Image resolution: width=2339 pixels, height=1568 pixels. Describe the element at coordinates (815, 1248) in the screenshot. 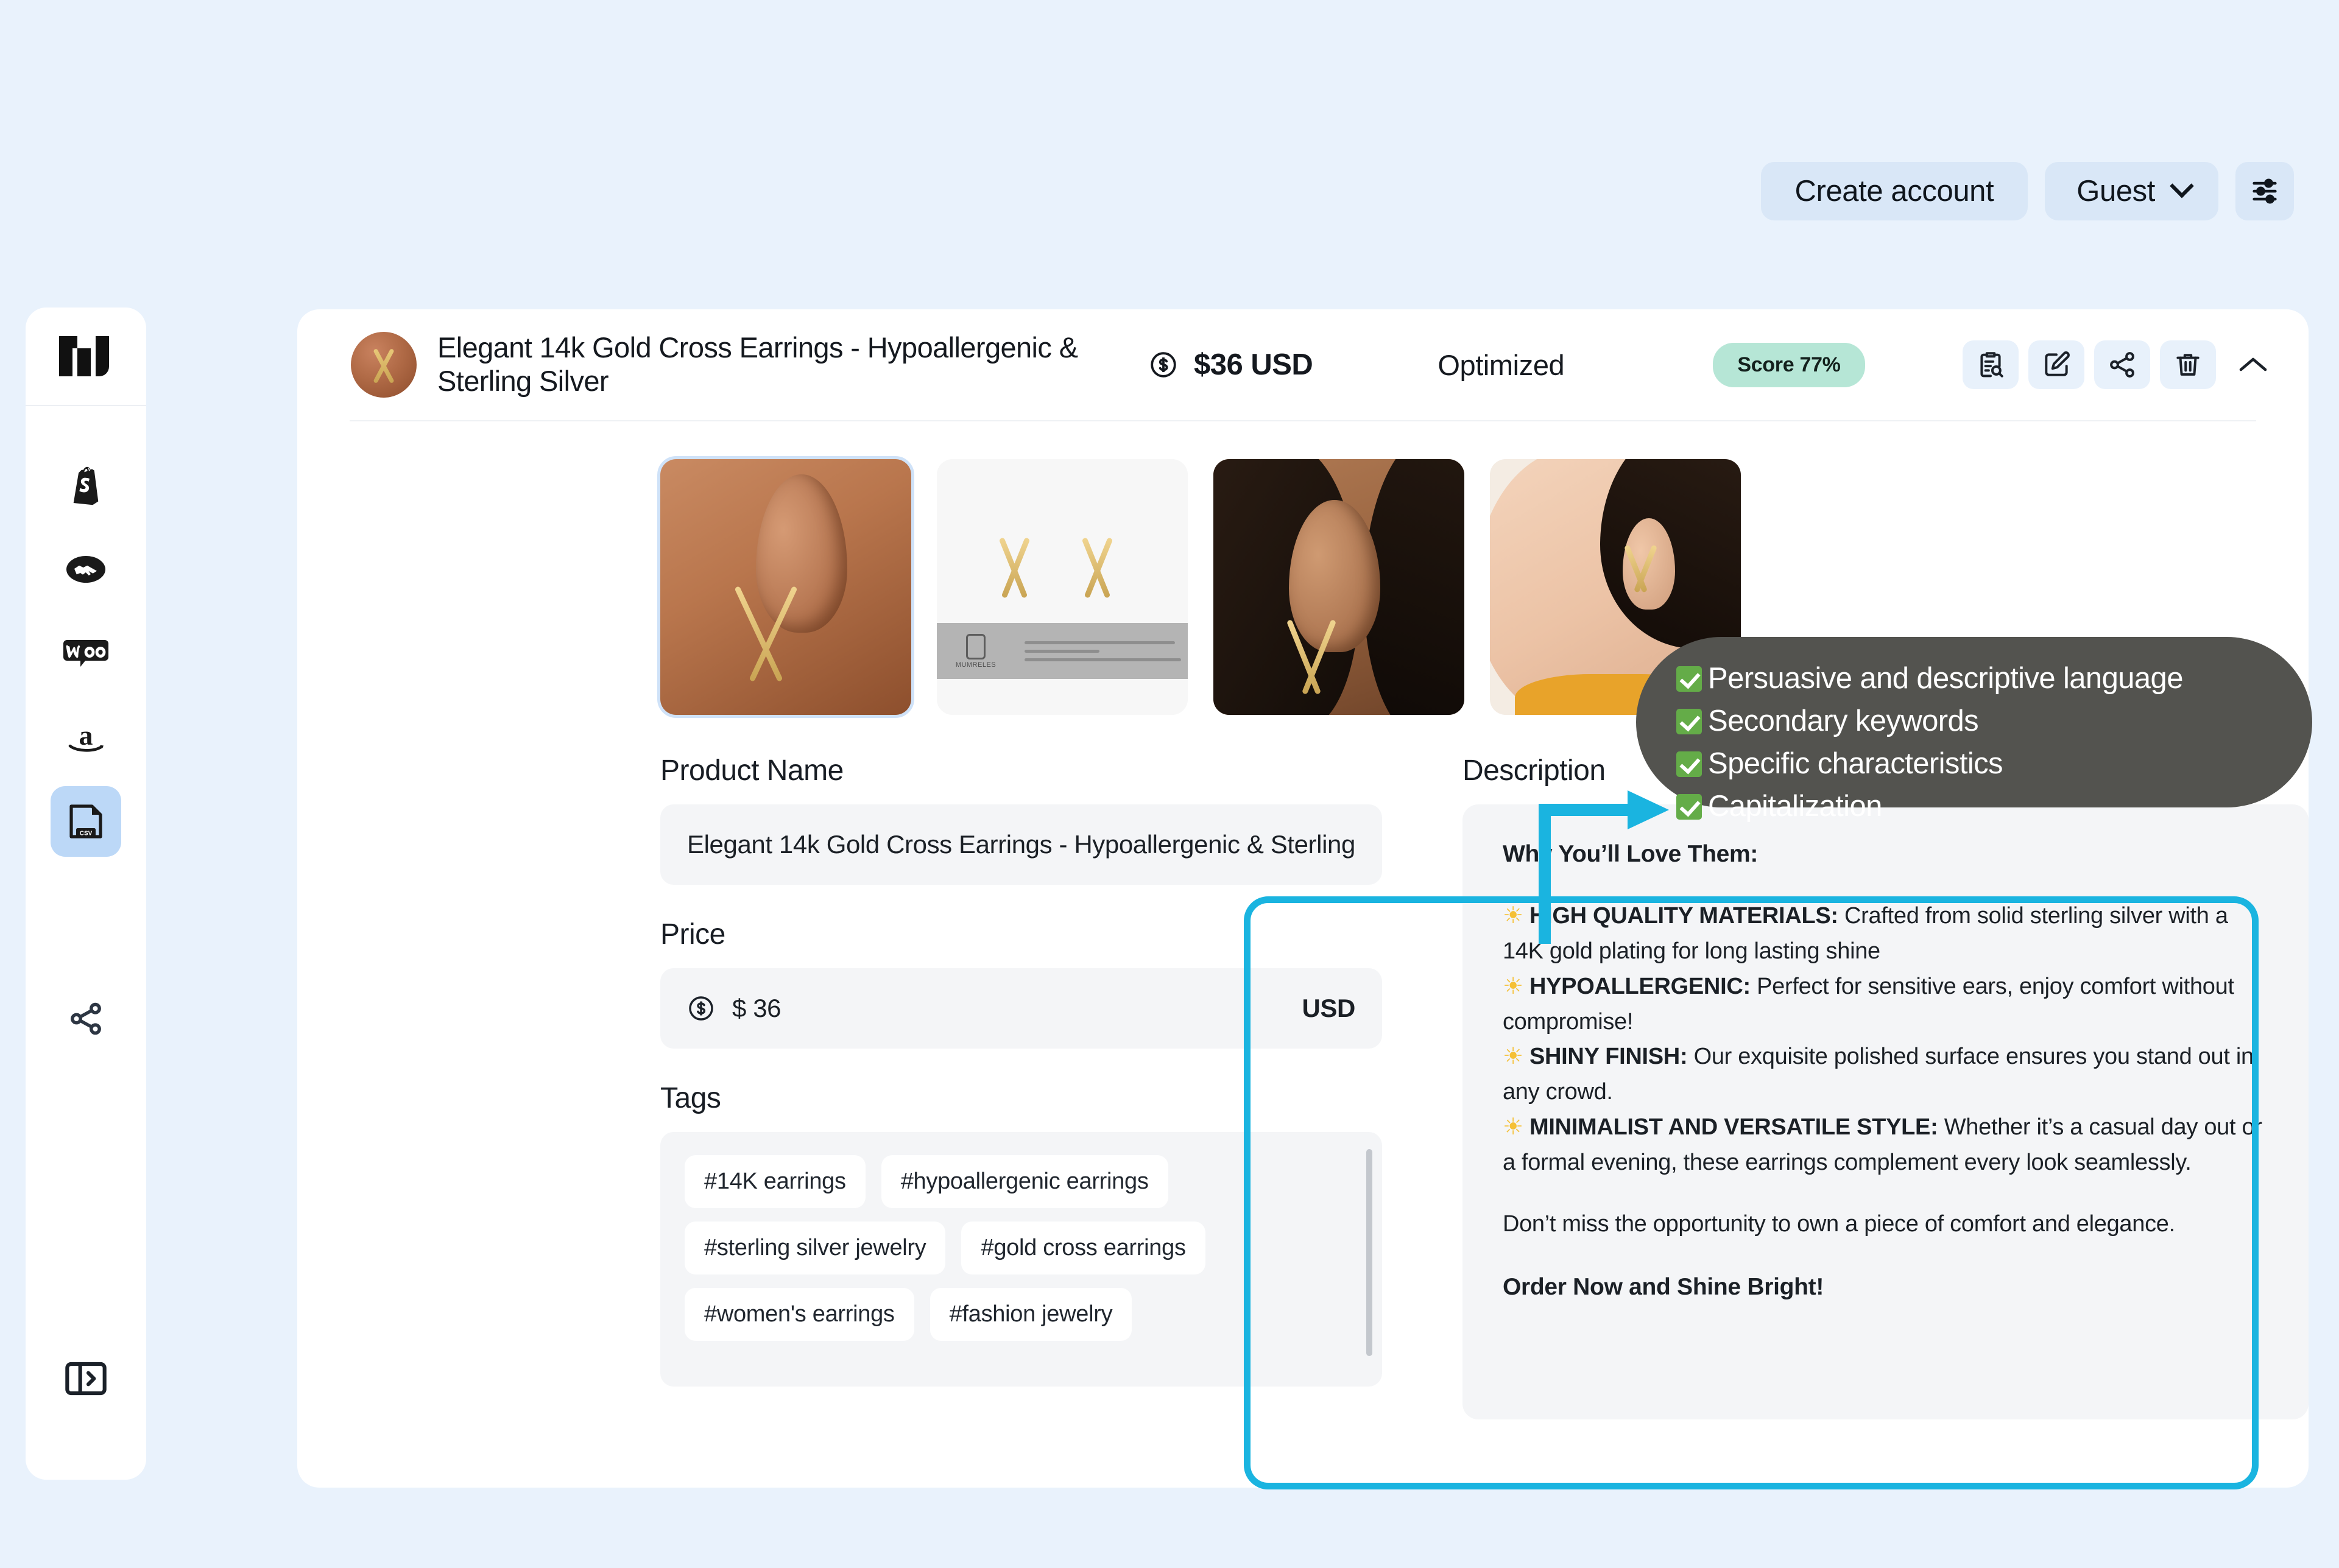

I see `list-item: #sterling silver jewelry` at that location.